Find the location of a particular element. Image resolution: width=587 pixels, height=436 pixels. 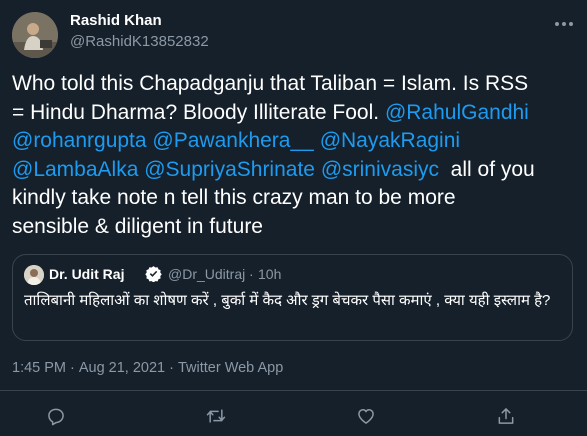

retweet-button is located at coordinates (216, 416).